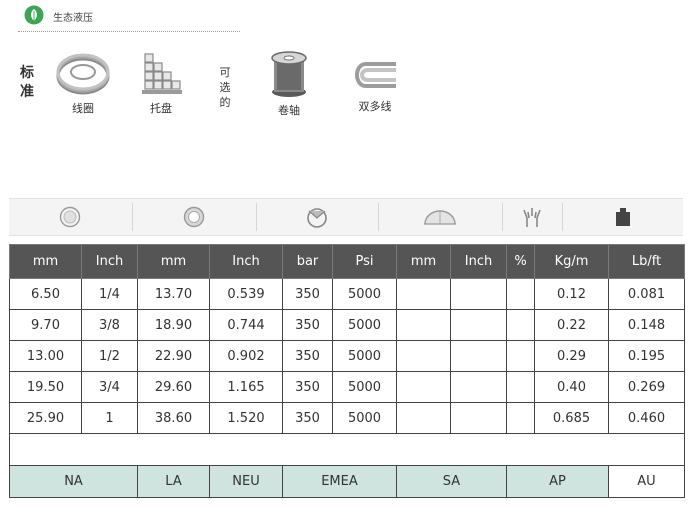 This screenshot has width=692, height=508. What do you see at coordinates (34, 15) in the screenshot?
I see `leaf-logo-icon` at bounding box center [34, 15].